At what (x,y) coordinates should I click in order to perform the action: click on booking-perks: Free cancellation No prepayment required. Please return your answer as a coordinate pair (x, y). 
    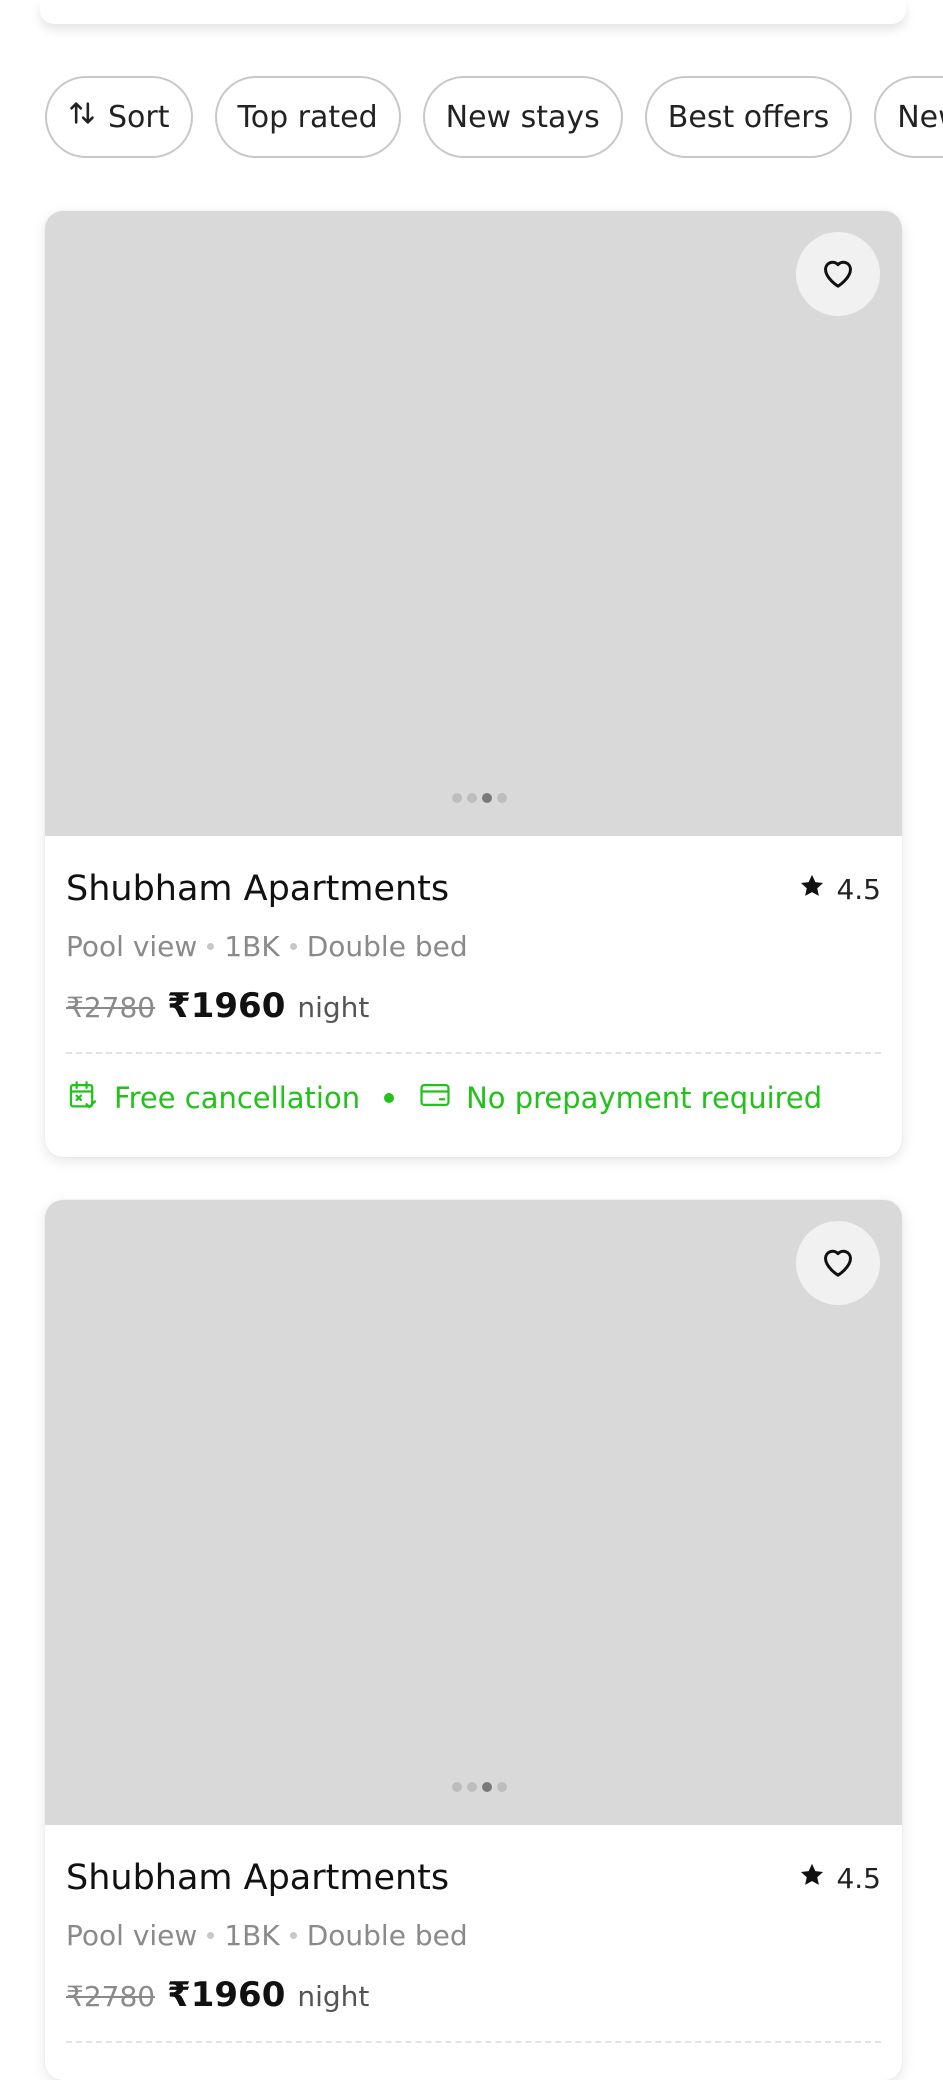
    Looking at the image, I should click on (473, 1098).